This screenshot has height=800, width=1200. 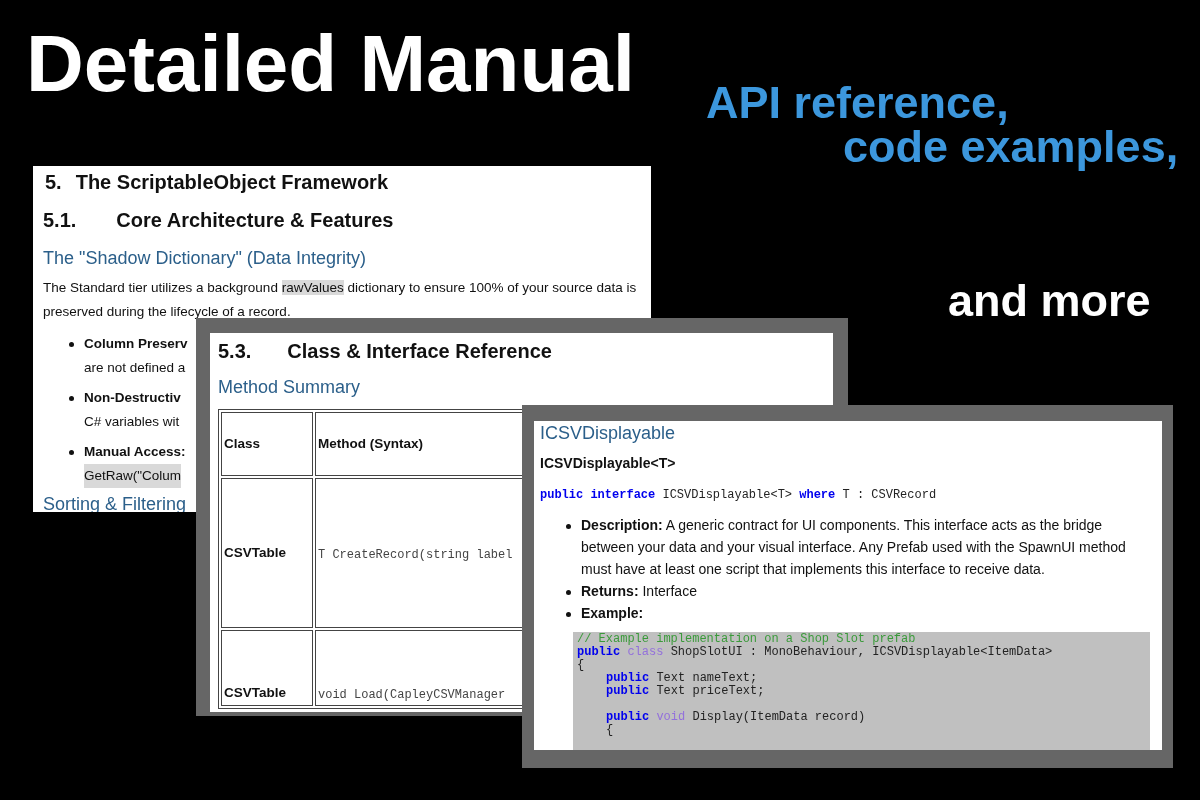 I want to click on subheading: ICSVDisplayable, so click(x=608, y=434).